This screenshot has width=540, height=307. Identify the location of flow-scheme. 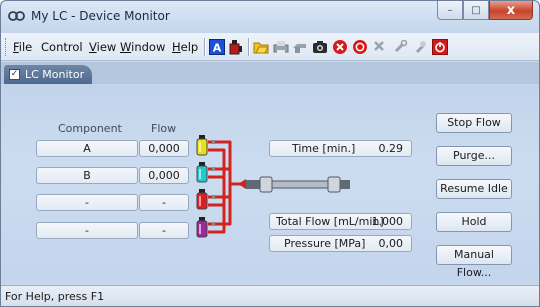
(273, 186).